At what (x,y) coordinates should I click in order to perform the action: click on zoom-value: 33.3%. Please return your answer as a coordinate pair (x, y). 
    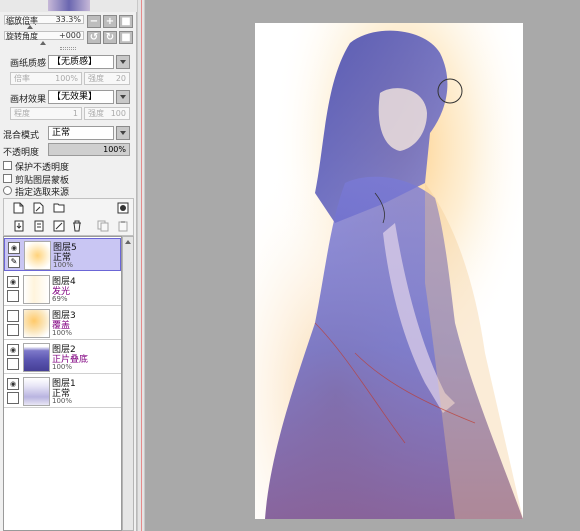
    Looking at the image, I should click on (68, 19).